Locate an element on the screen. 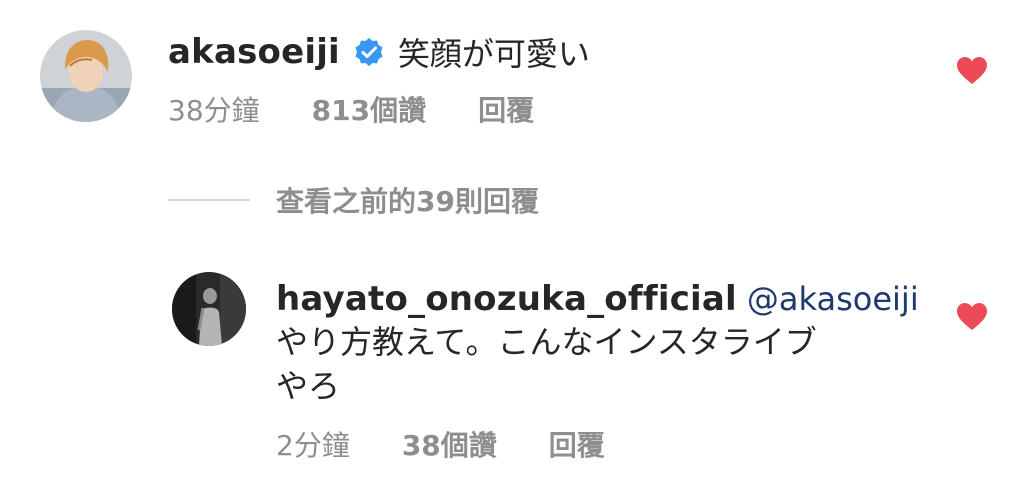 This screenshot has width=1024, height=486. reply-mention: @akasoeiji is located at coordinates (833, 299).